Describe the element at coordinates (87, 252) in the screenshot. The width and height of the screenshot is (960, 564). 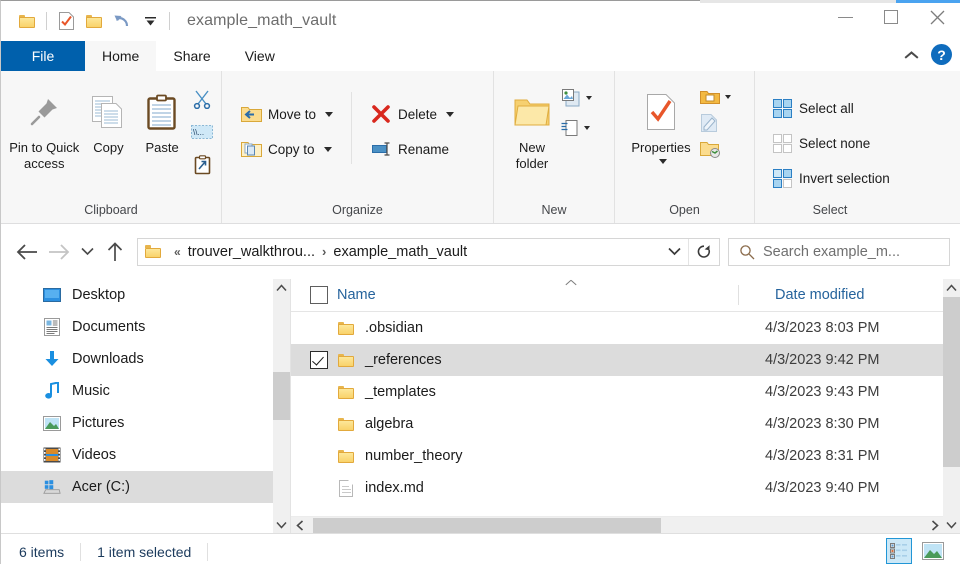
I see `recent-locations-button` at that location.